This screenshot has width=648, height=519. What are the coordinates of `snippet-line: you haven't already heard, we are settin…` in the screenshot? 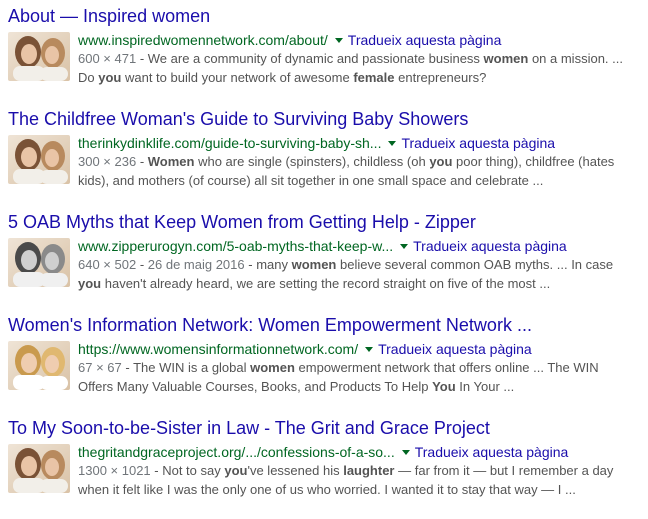 It's located at (314, 283).